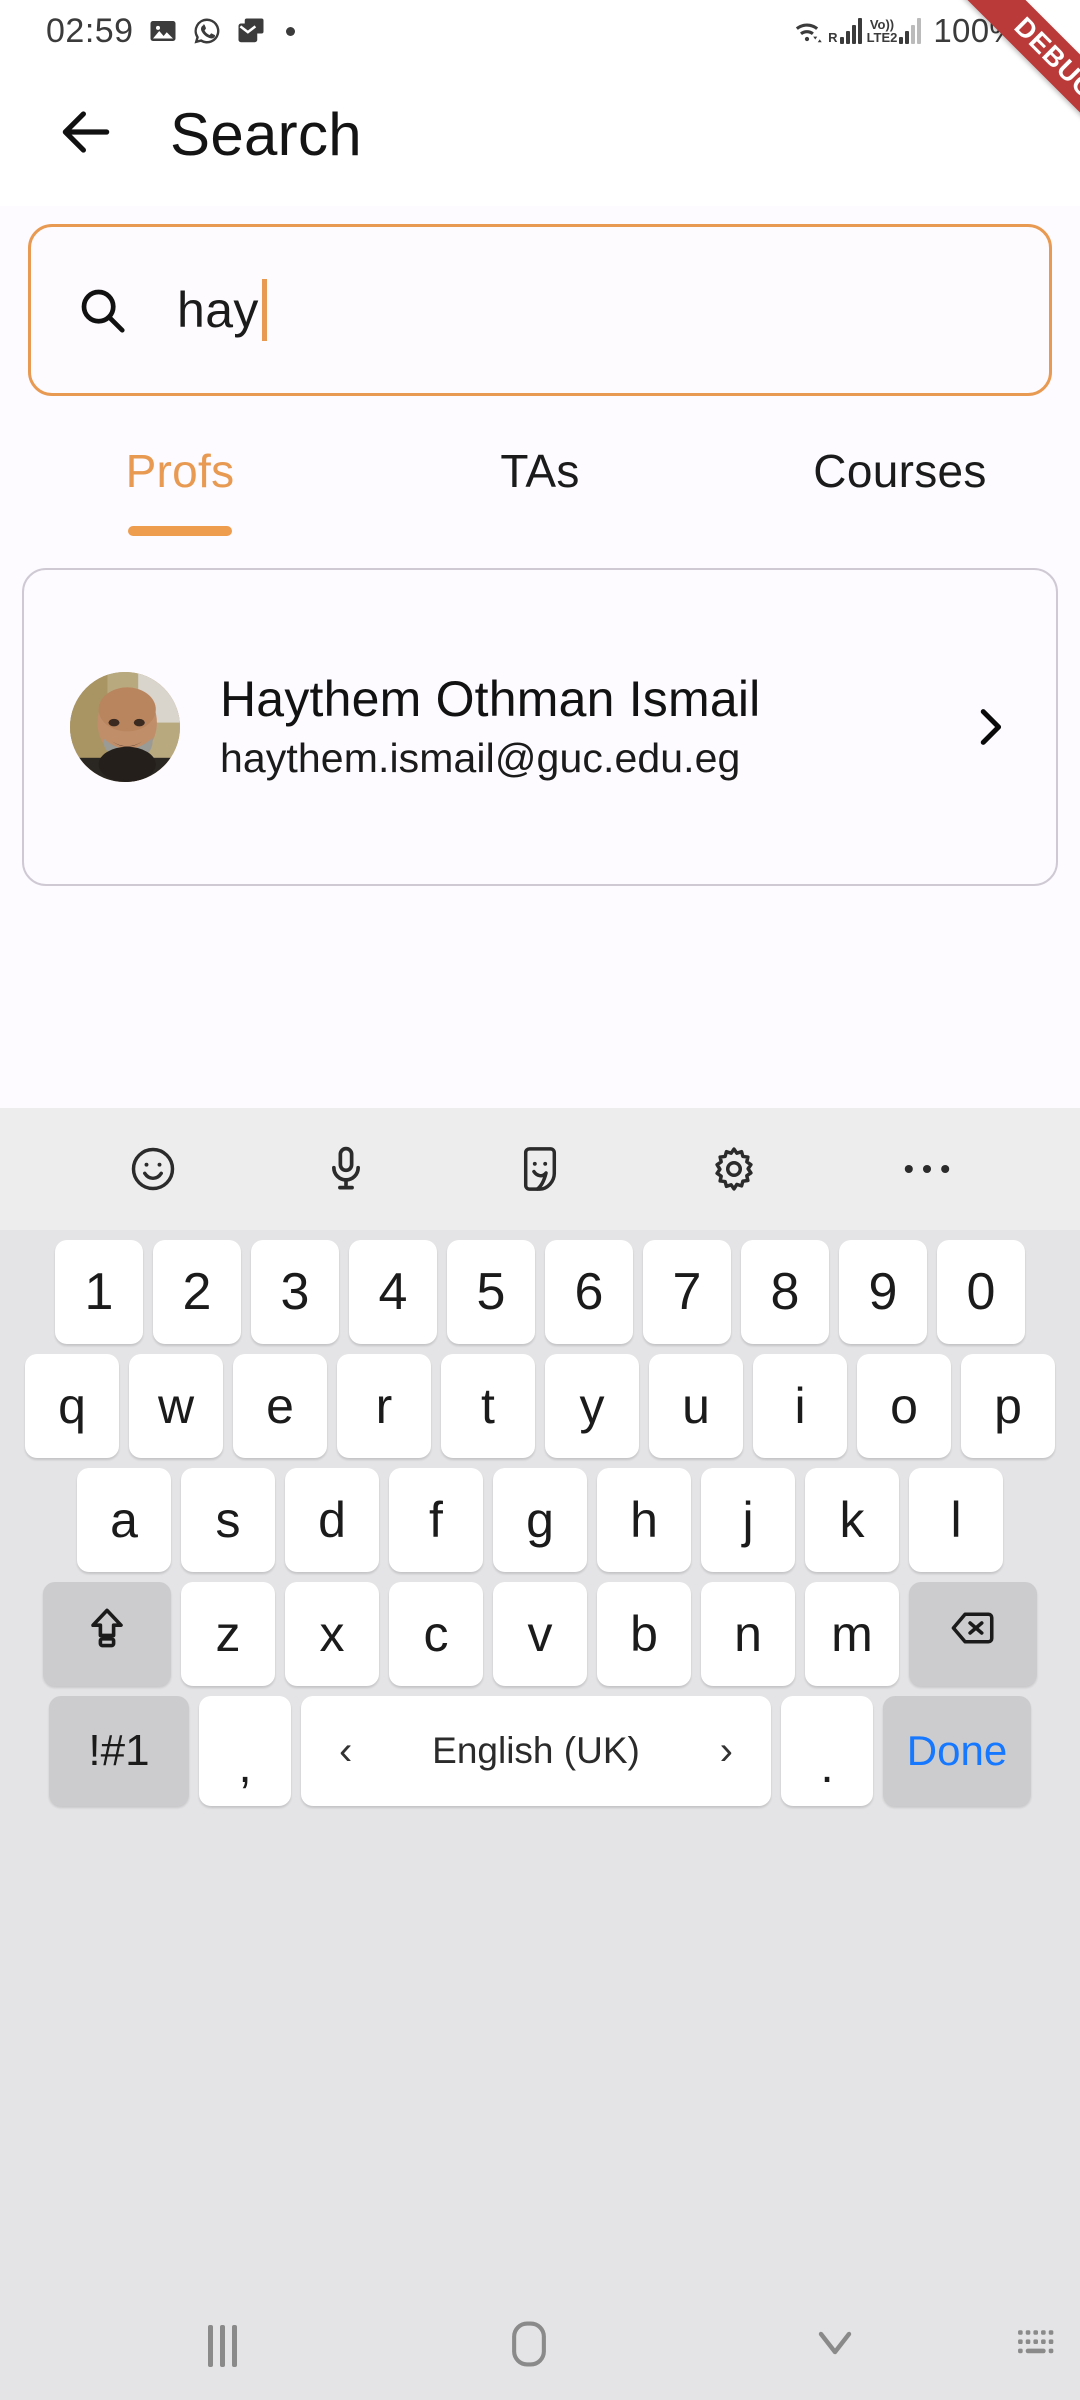 The image size is (1080, 2400). I want to click on key-q: q, so click(72, 1406).